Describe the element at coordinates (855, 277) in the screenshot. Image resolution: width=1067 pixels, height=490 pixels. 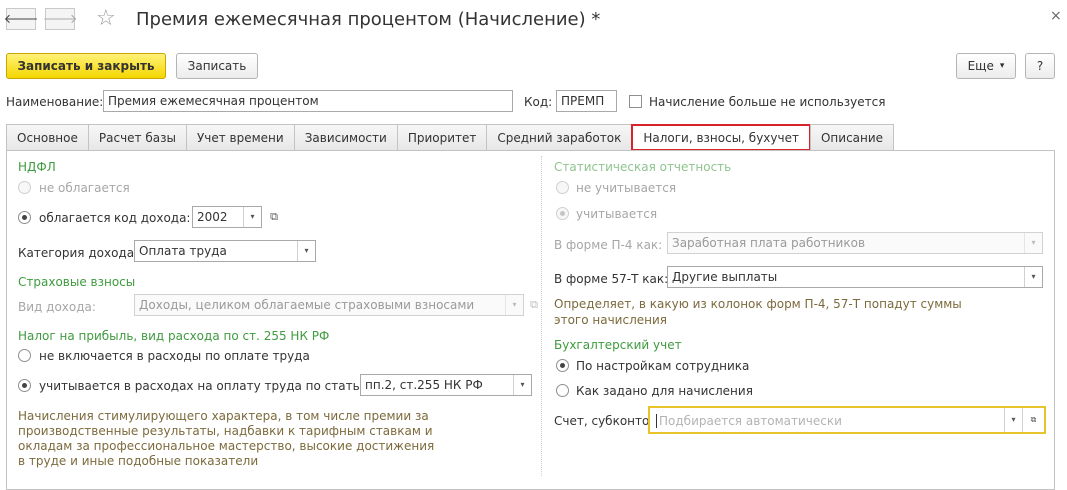
I see `f57-field: Другие выплаты ▾` at that location.